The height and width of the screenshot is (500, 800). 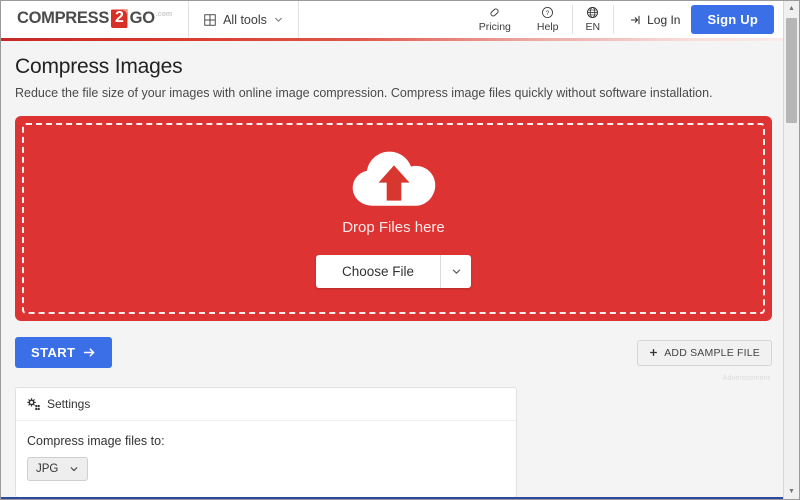 I want to click on signup-button: Sign Up, so click(x=732, y=19).